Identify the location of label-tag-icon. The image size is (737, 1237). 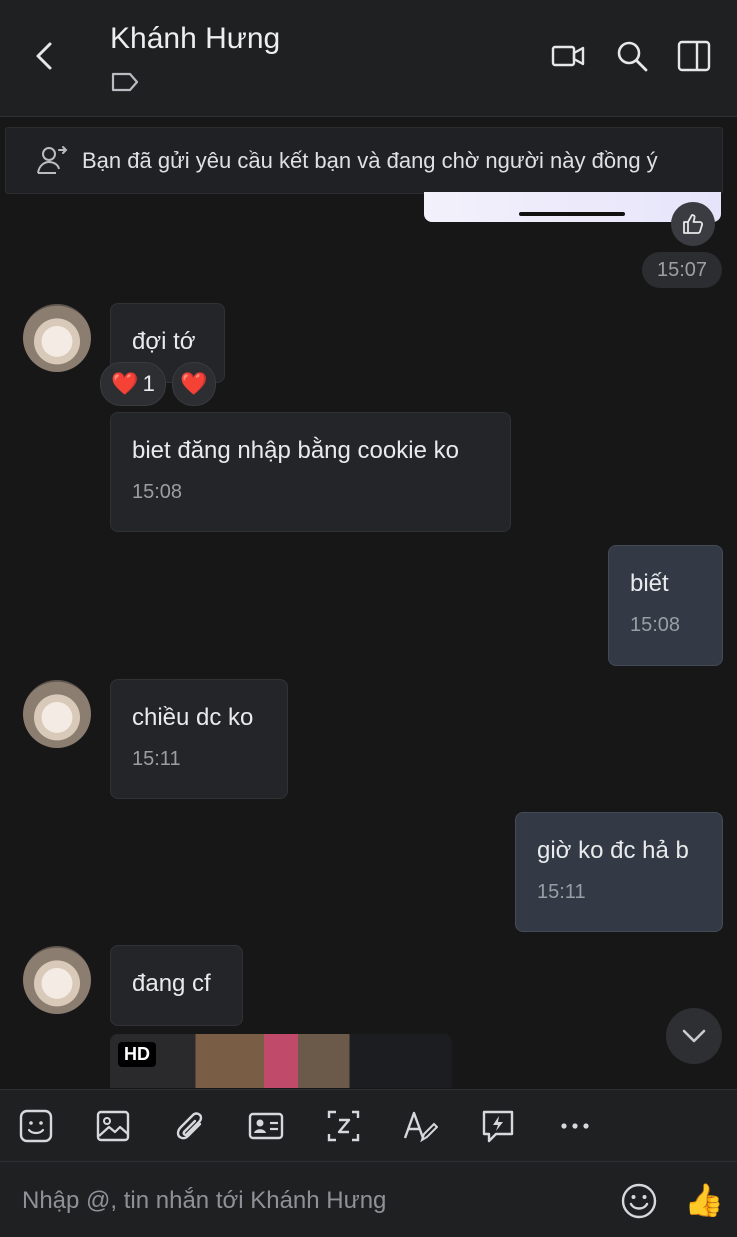
(125, 82).